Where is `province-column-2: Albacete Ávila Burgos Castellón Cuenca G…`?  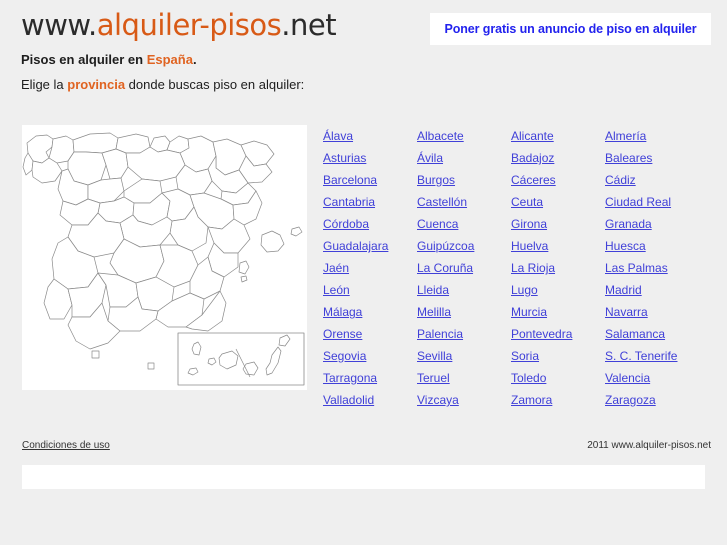 province-column-2: Albacete Ávila Burgos Castellón Cuenca G… is located at coordinates (464, 273).